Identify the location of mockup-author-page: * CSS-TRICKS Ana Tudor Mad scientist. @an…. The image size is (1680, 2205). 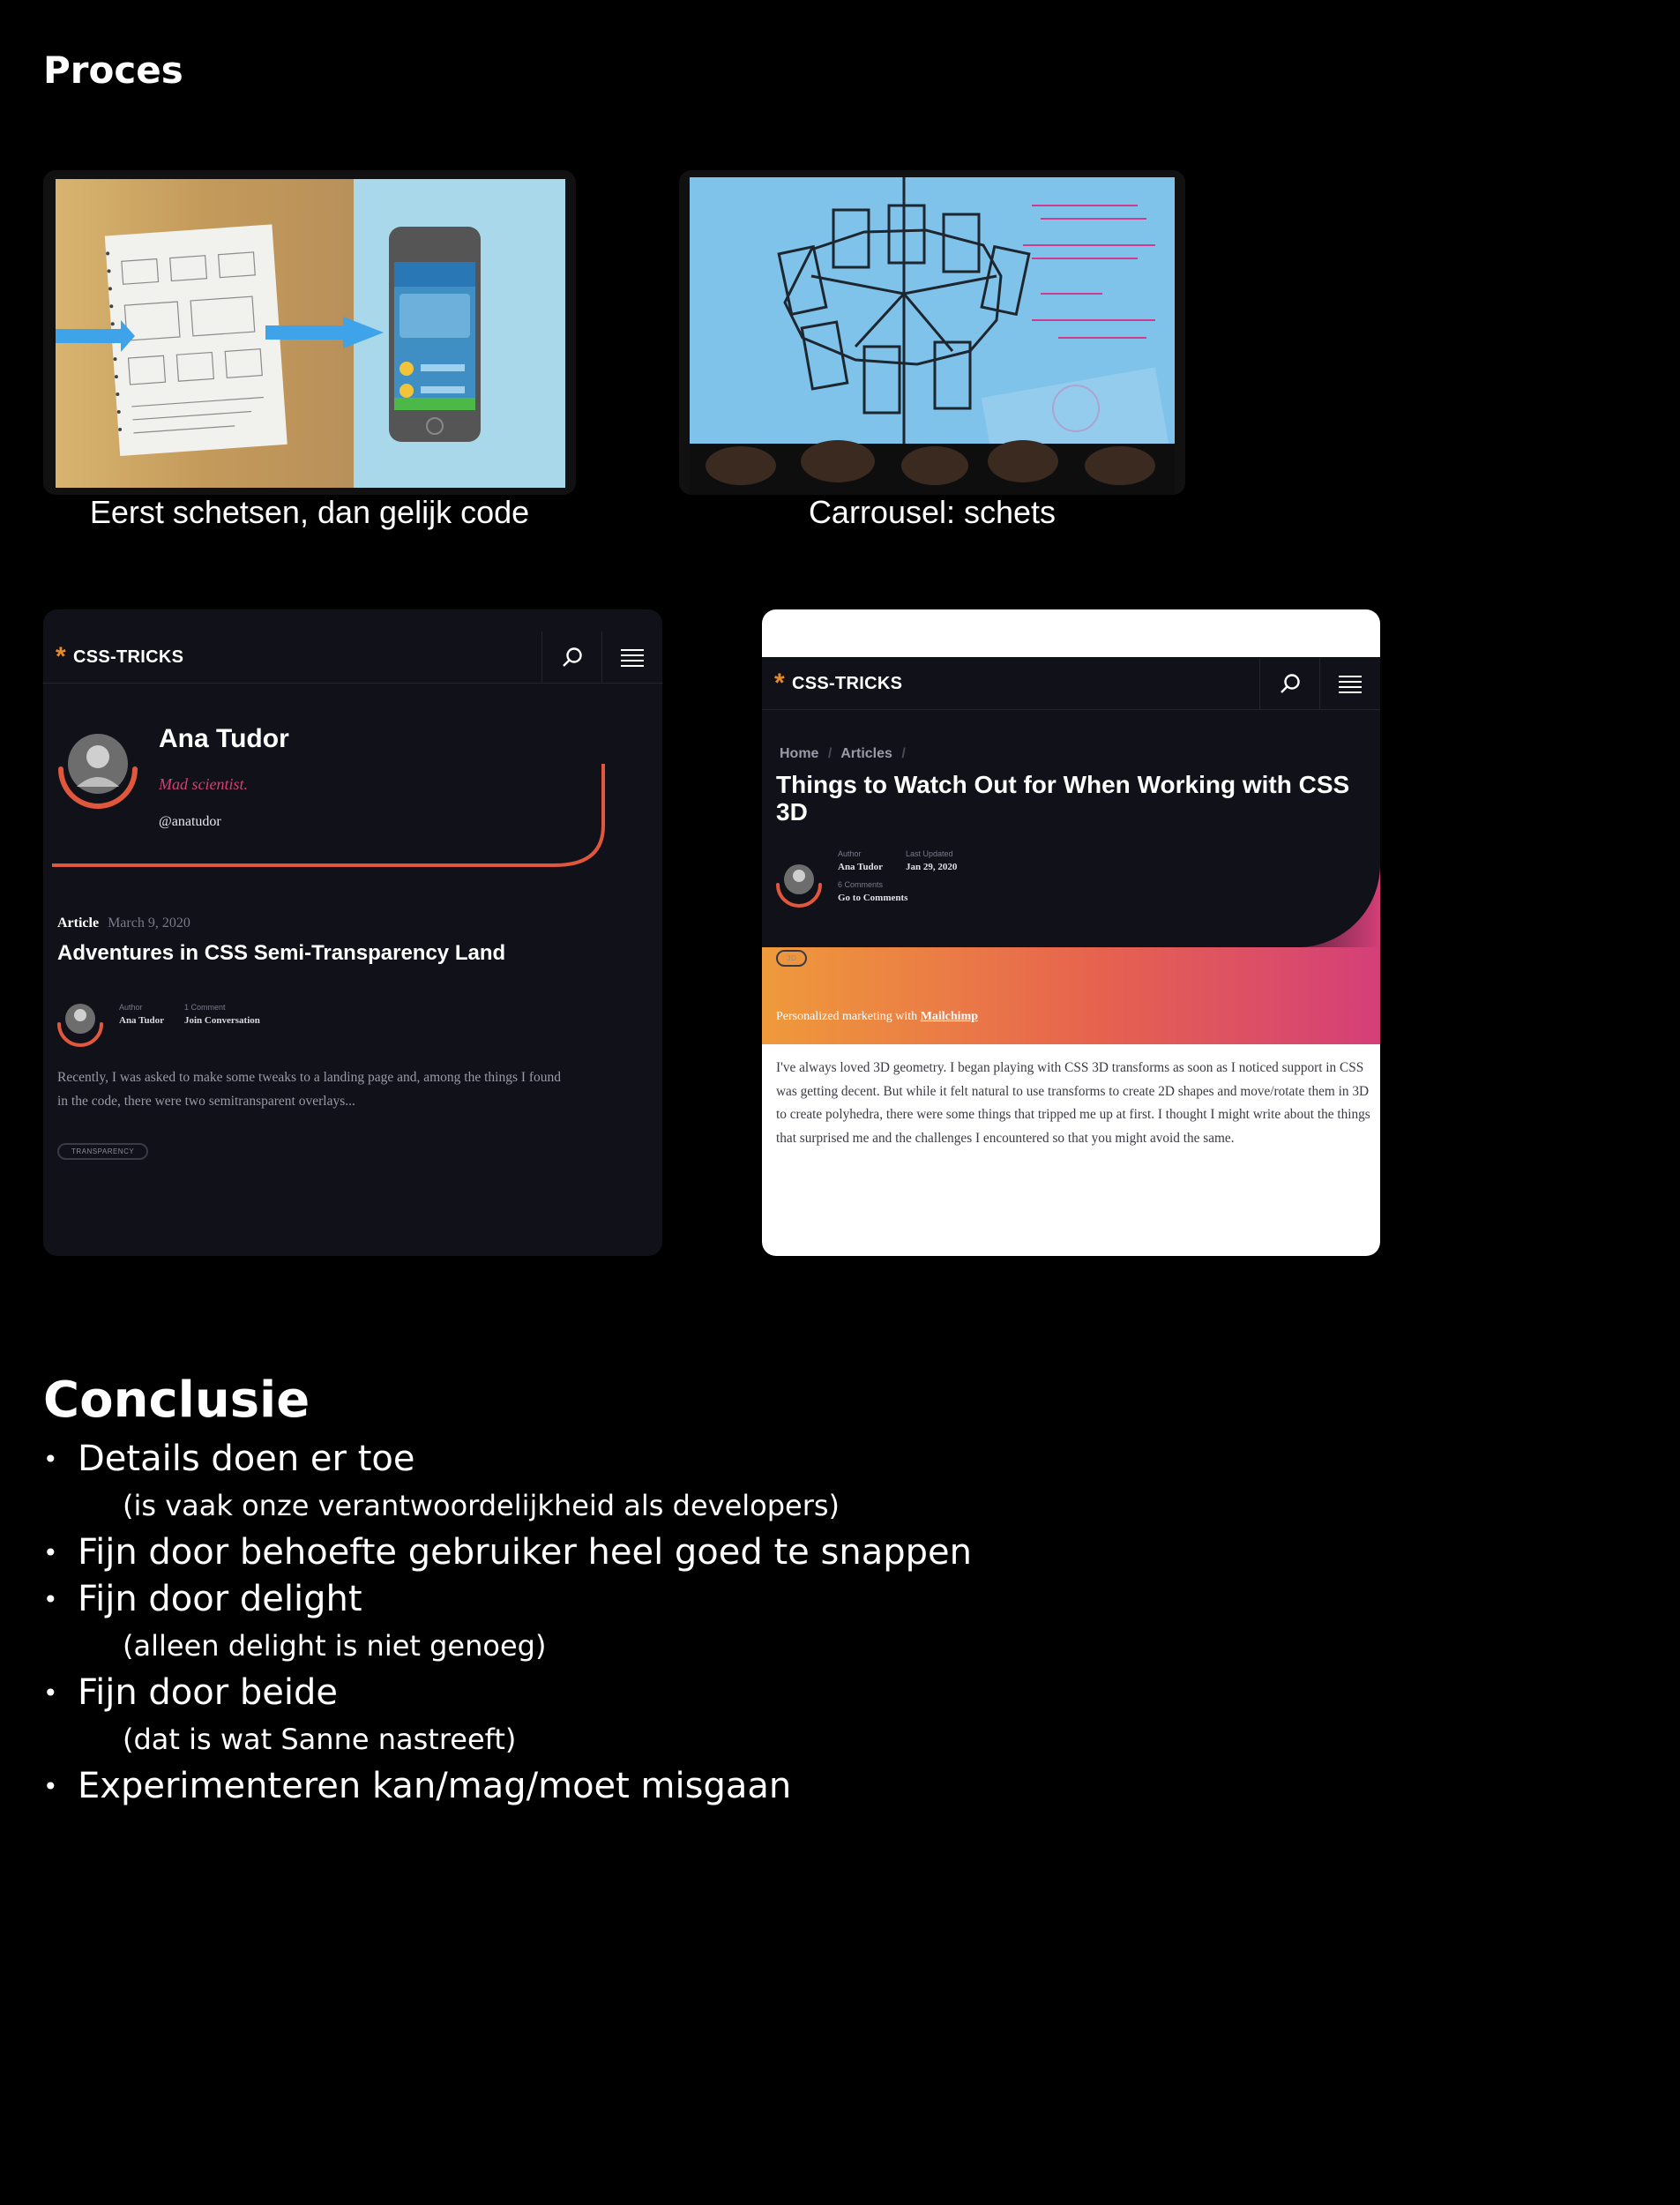
(352, 932).